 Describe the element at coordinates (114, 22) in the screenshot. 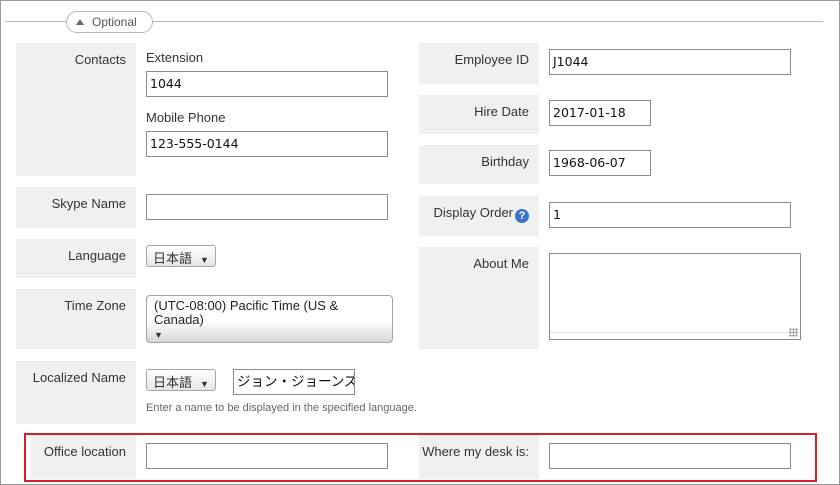

I see `optional-toggle-label: Optional` at that location.